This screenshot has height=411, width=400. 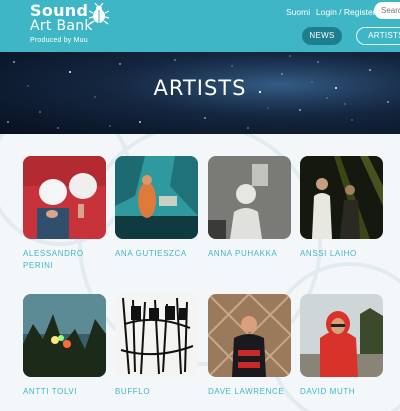 I want to click on artist-name: ANA GUTIESZCA, so click(x=156, y=254).